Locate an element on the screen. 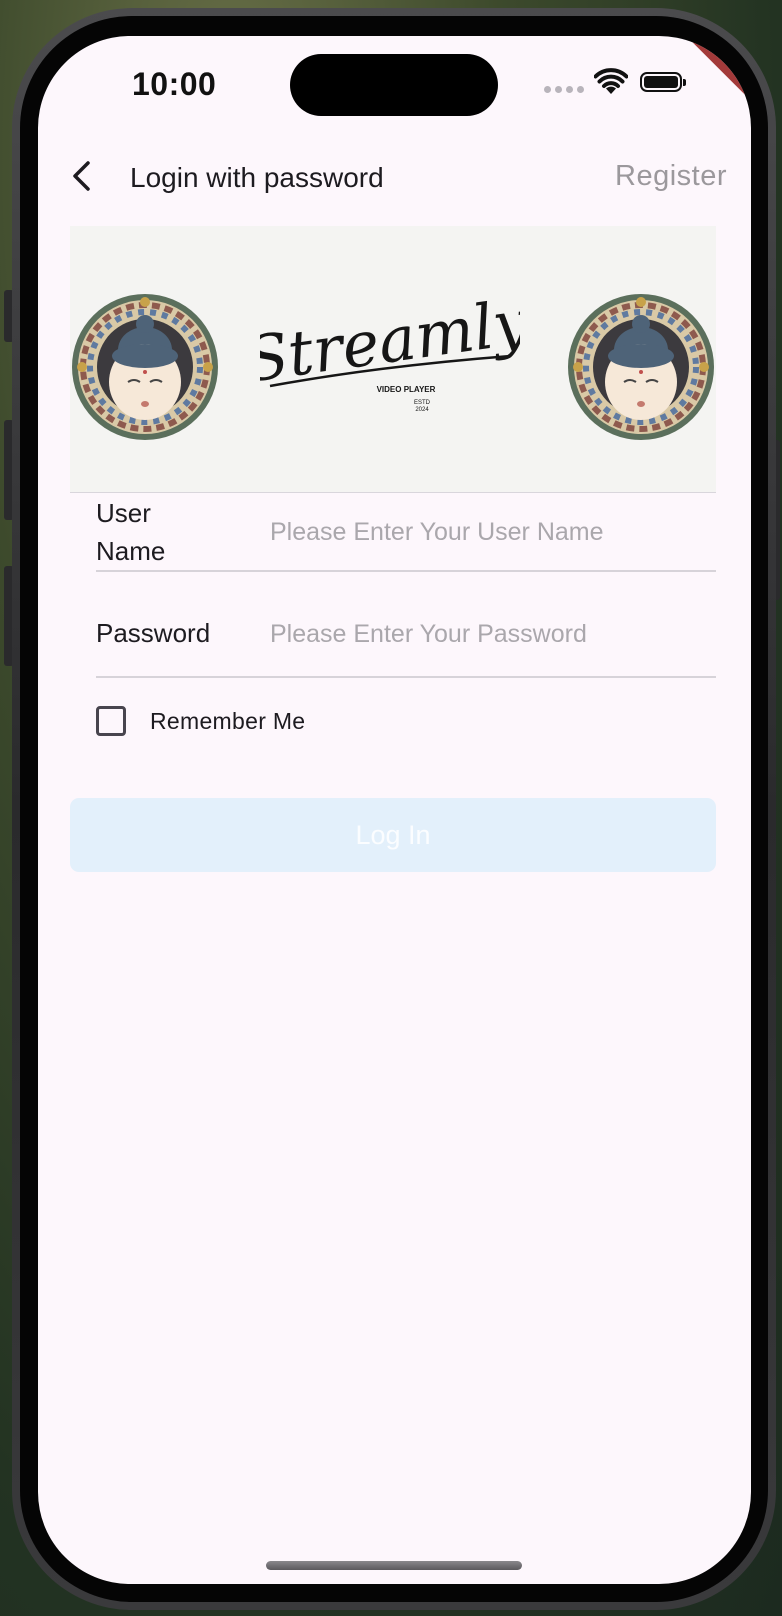  streamly-logo: Streamly VIDEO PLAYER ESTD 2024 is located at coordinates (390, 354).